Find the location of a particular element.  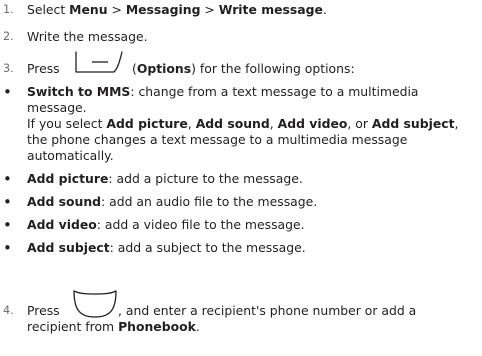

confirm-key-icon is located at coordinates (95, 304).